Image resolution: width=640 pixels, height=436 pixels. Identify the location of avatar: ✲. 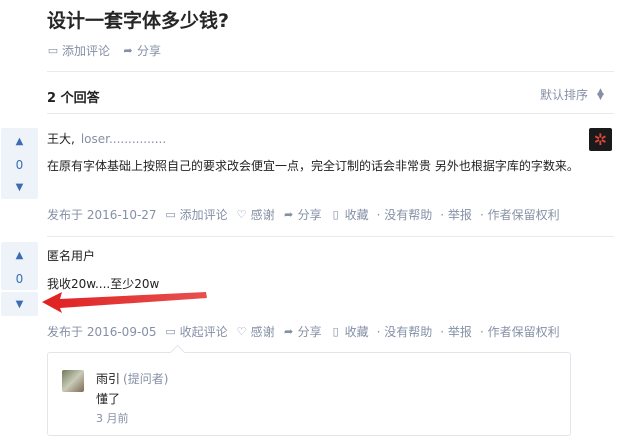
(600, 139).